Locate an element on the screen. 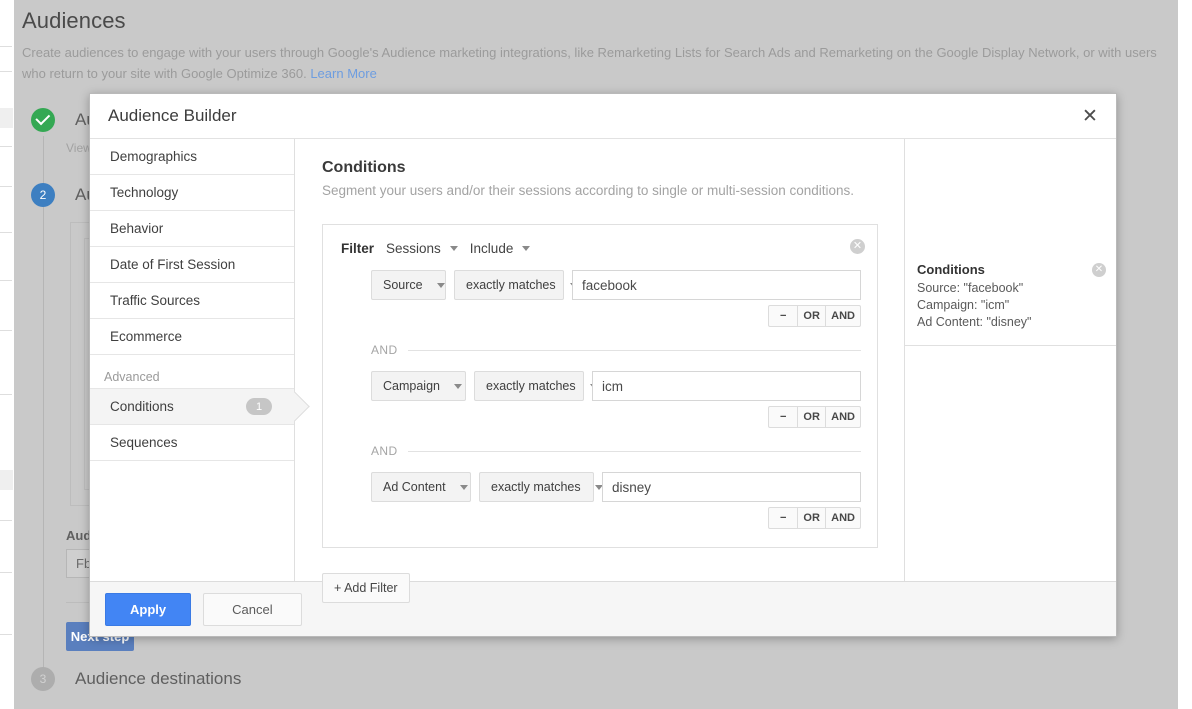 Image resolution: width=1192 pixels, height=709 pixels. dimension-select: Ad Content is located at coordinates (421, 487).